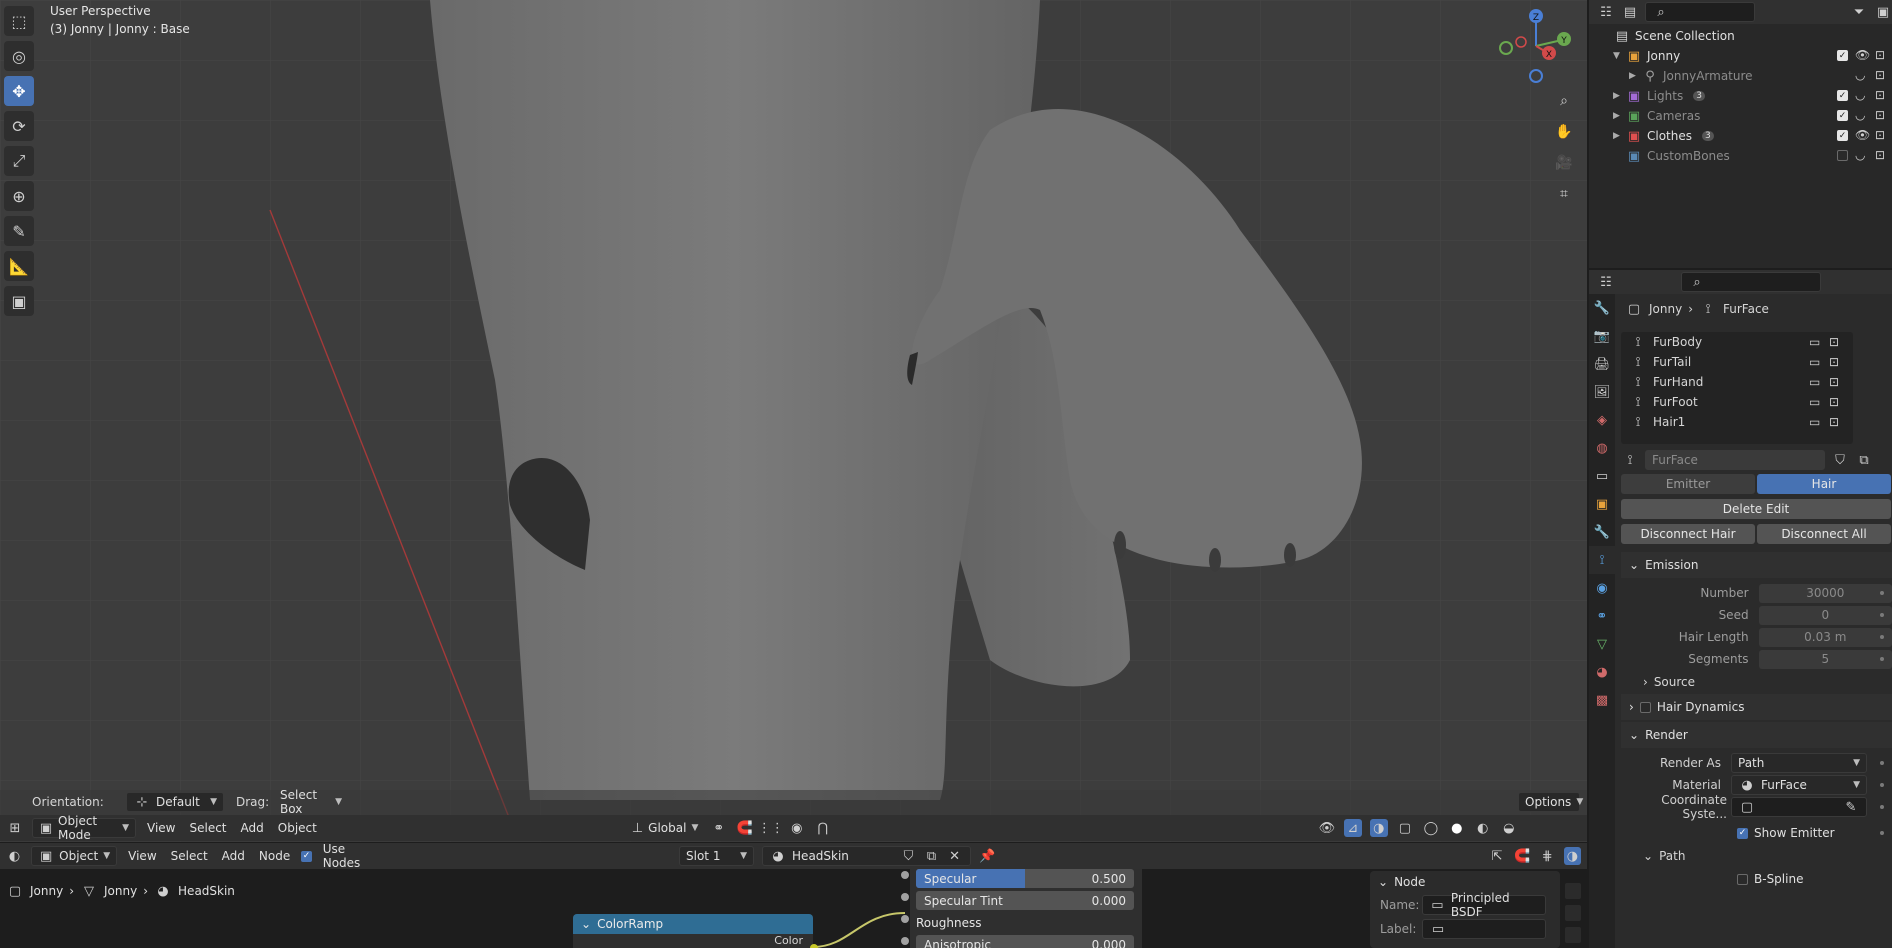 The width and height of the screenshot is (1892, 948). Describe the element at coordinates (1688, 534) in the screenshot. I see `disconnect-hair-button: Disconnect Hair` at that location.